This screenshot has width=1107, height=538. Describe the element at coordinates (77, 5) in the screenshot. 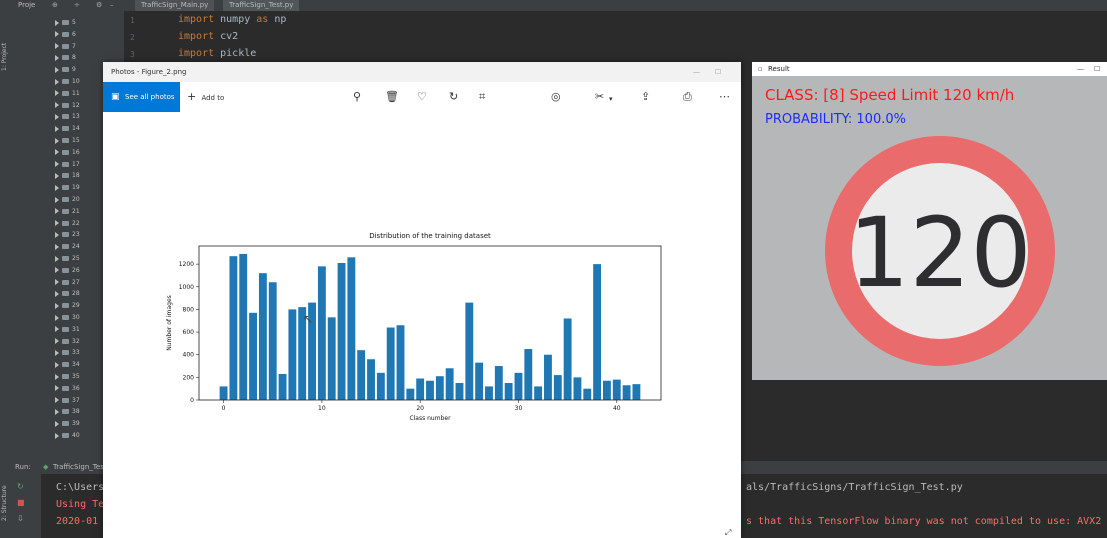

I see `split-icon: ÷` at that location.